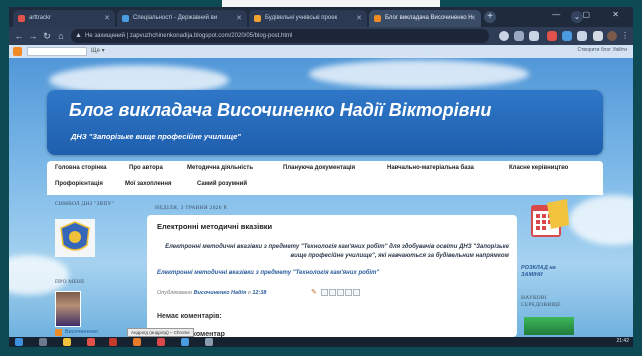 Image resolution: width=642 pixels, height=356 pixels. I want to click on tab-planning: Плануюча документація, so click(319, 168).